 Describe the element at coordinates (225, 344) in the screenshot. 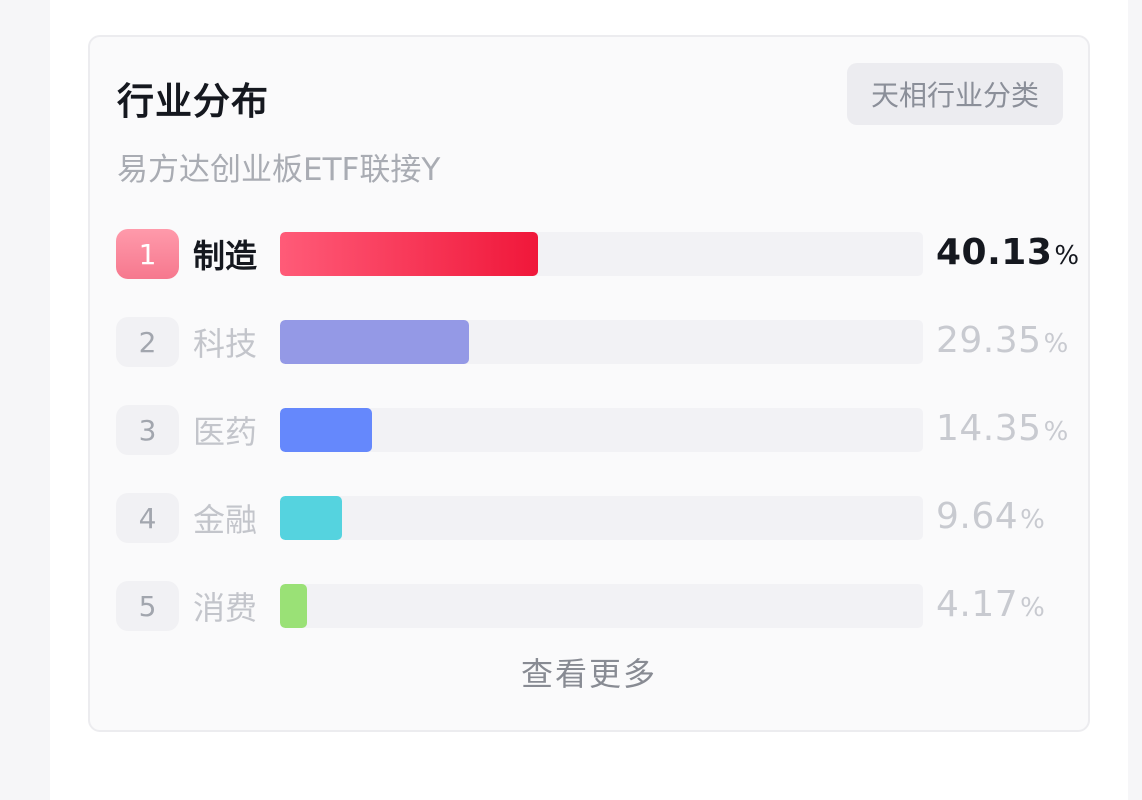

I see `industry-name: 科技` at that location.